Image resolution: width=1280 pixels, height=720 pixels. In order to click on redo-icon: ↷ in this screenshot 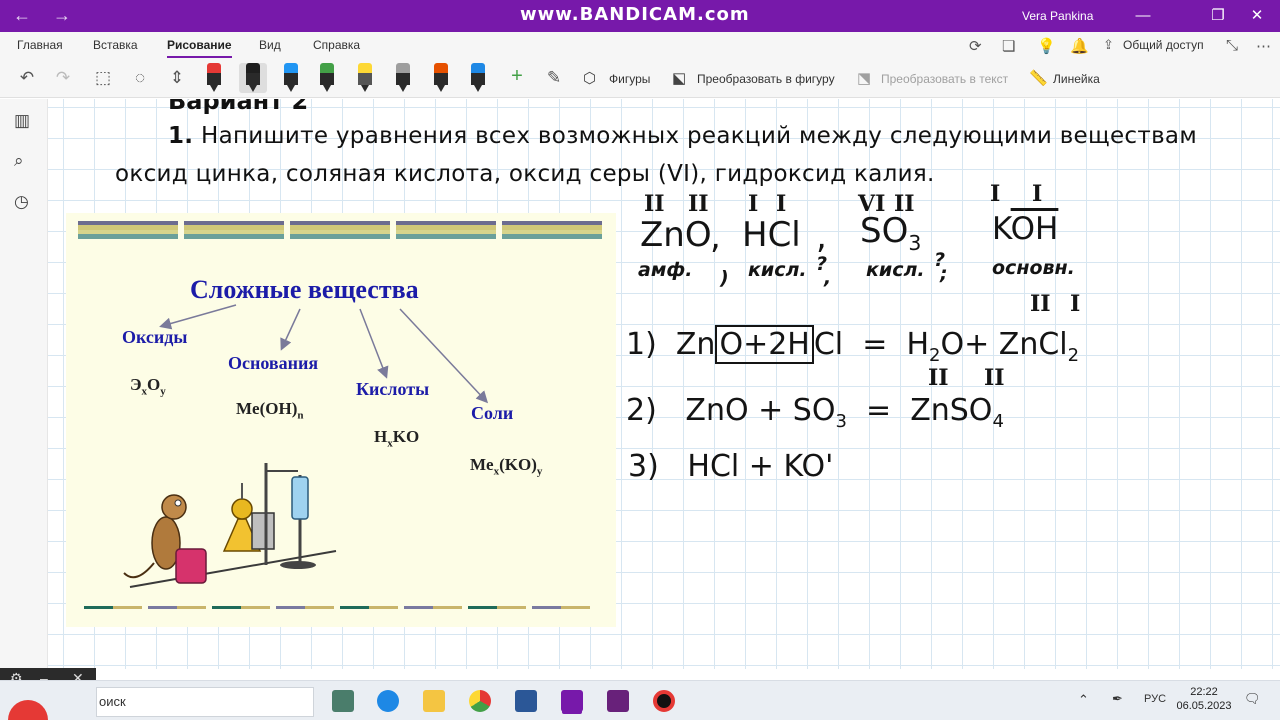, I will do `click(63, 78)`.